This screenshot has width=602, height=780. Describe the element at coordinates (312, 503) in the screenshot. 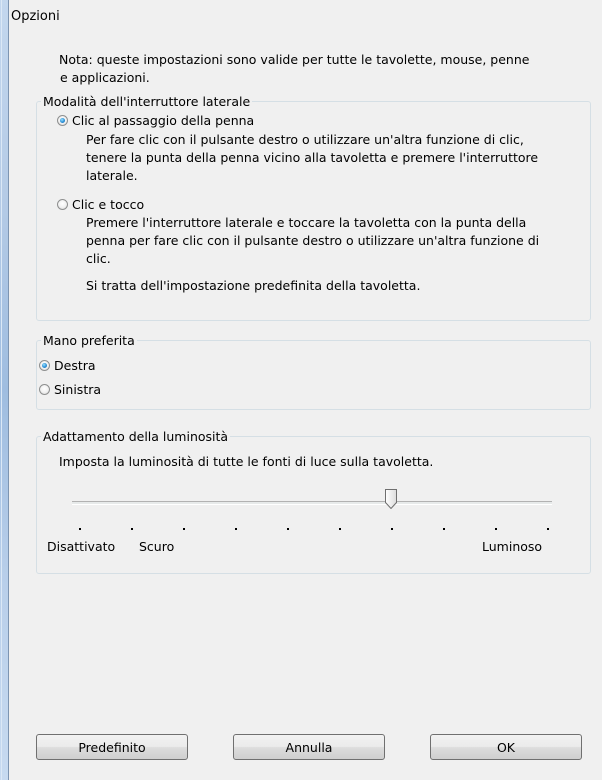

I see `brightness-slider-track` at that location.